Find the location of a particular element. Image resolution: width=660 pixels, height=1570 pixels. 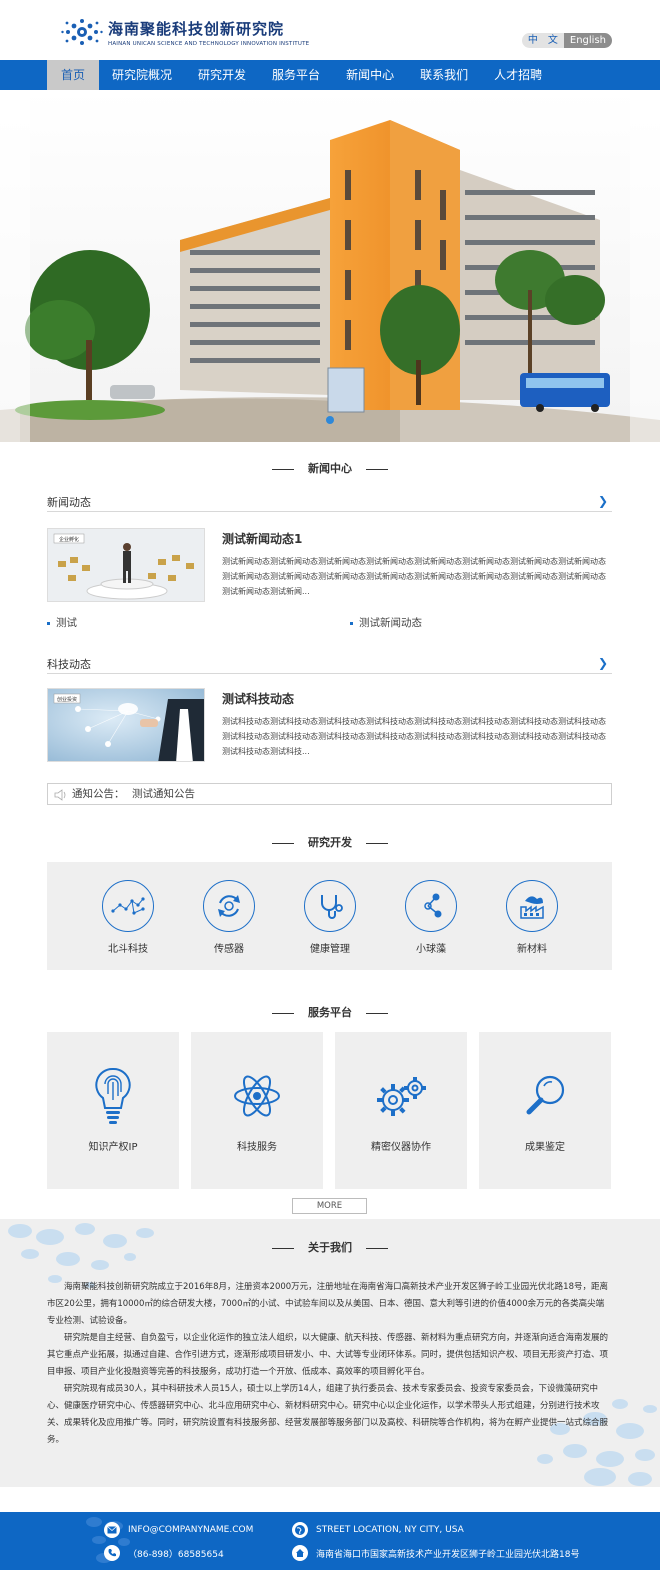

news-subheader: 新闻动态 ❯ is located at coordinates (329, 503).